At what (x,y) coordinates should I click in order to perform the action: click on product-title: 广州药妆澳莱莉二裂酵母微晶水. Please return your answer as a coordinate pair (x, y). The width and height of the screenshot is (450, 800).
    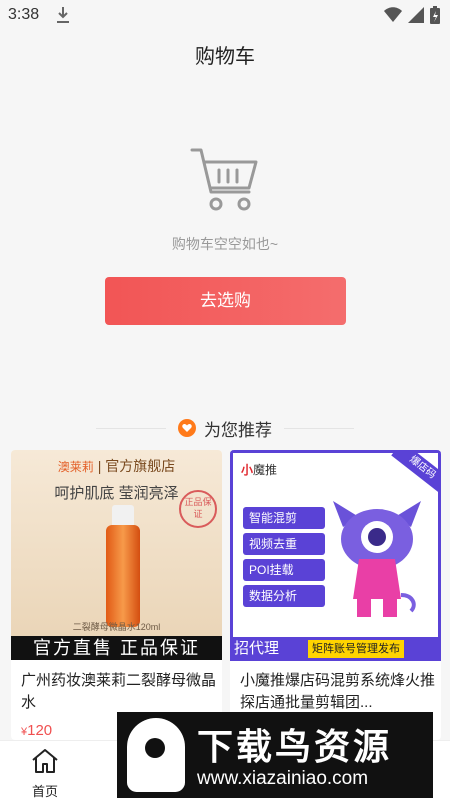
    Looking at the image, I should click on (119, 691).